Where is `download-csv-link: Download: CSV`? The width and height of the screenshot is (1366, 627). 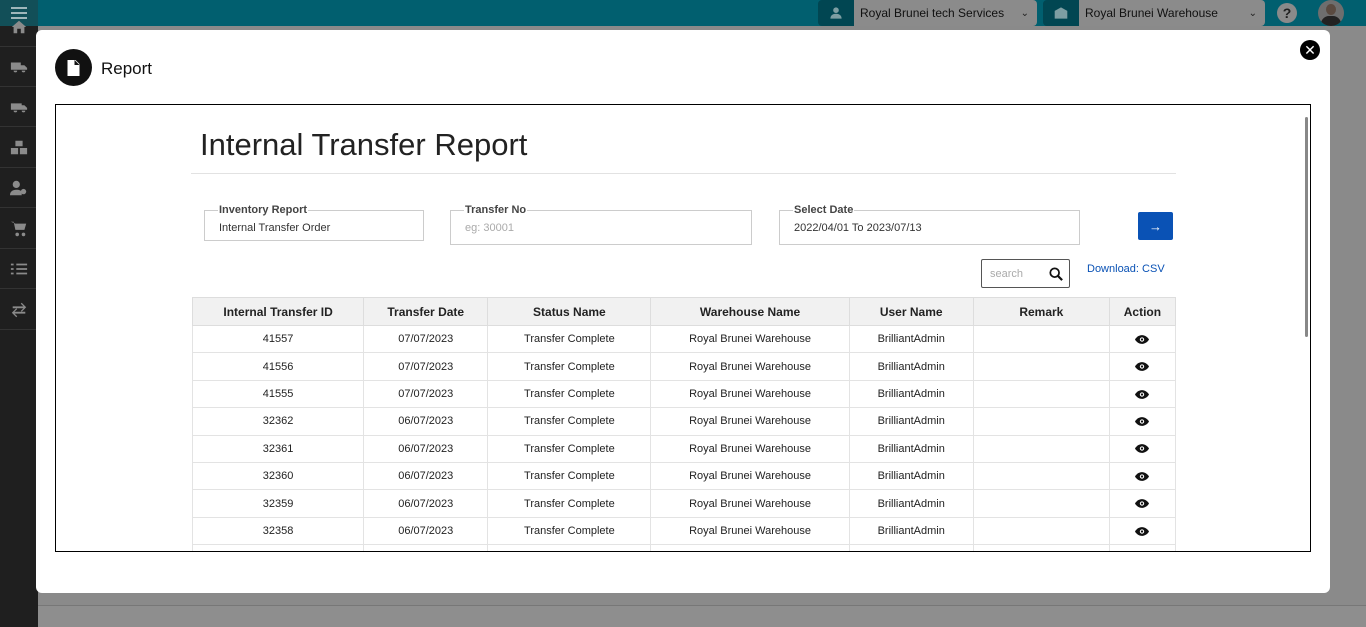 download-csv-link: Download: CSV is located at coordinates (1126, 269).